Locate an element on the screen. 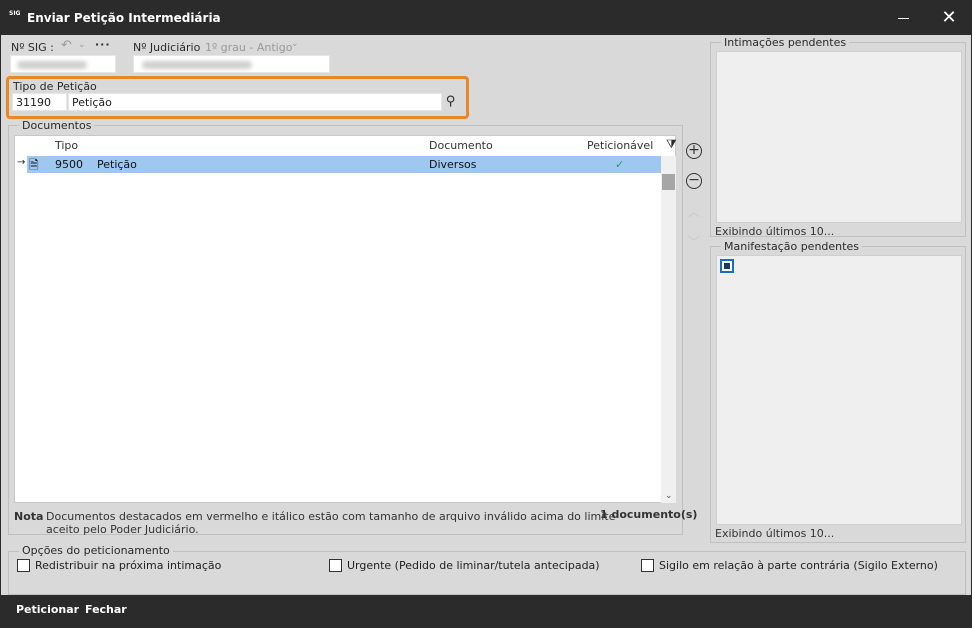  chevron-down-icon: ⌄ is located at coordinates (82, 45).